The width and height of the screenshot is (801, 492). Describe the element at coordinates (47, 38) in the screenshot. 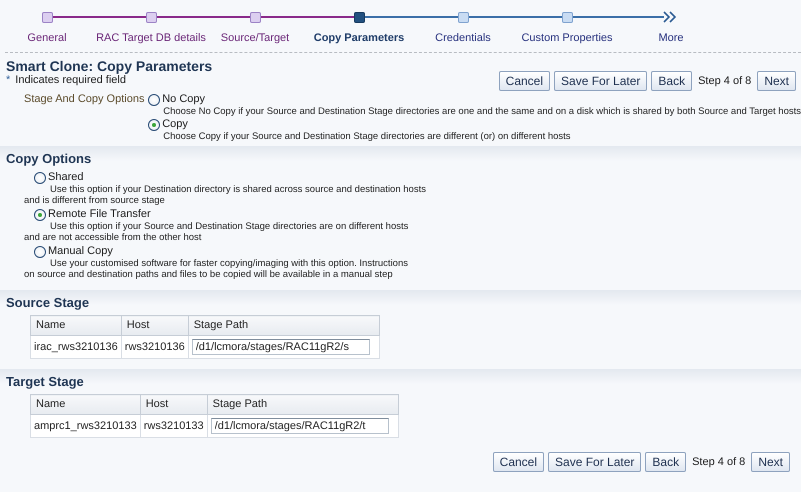

I see `train-step-label: General` at that location.